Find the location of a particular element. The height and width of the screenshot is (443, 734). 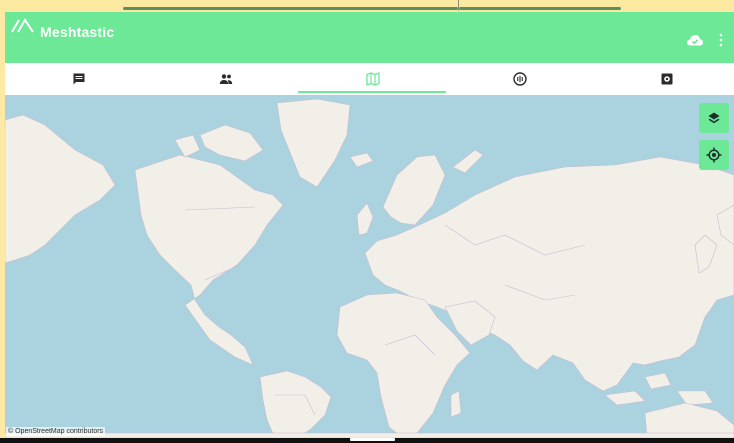

people-icon is located at coordinates (225, 79).